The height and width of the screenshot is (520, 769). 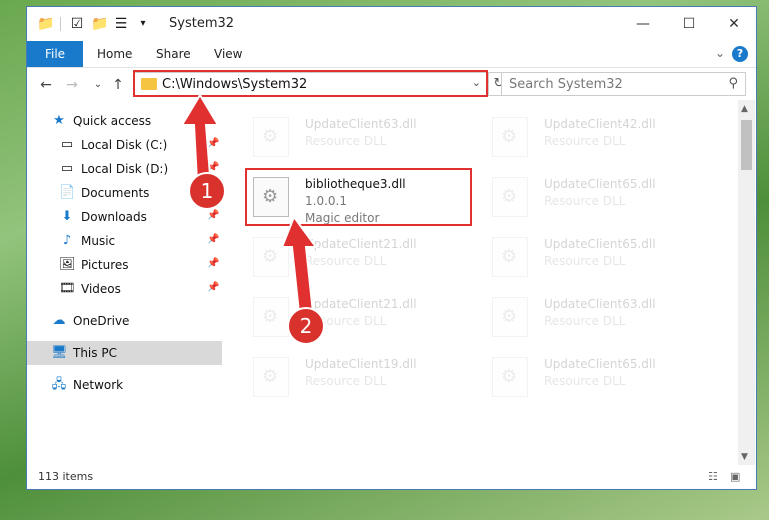 What do you see at coordinates (125, 169) in the screenshot?
I see `nav-label: Local Disk (D:)` at bounding box center [125, 169].